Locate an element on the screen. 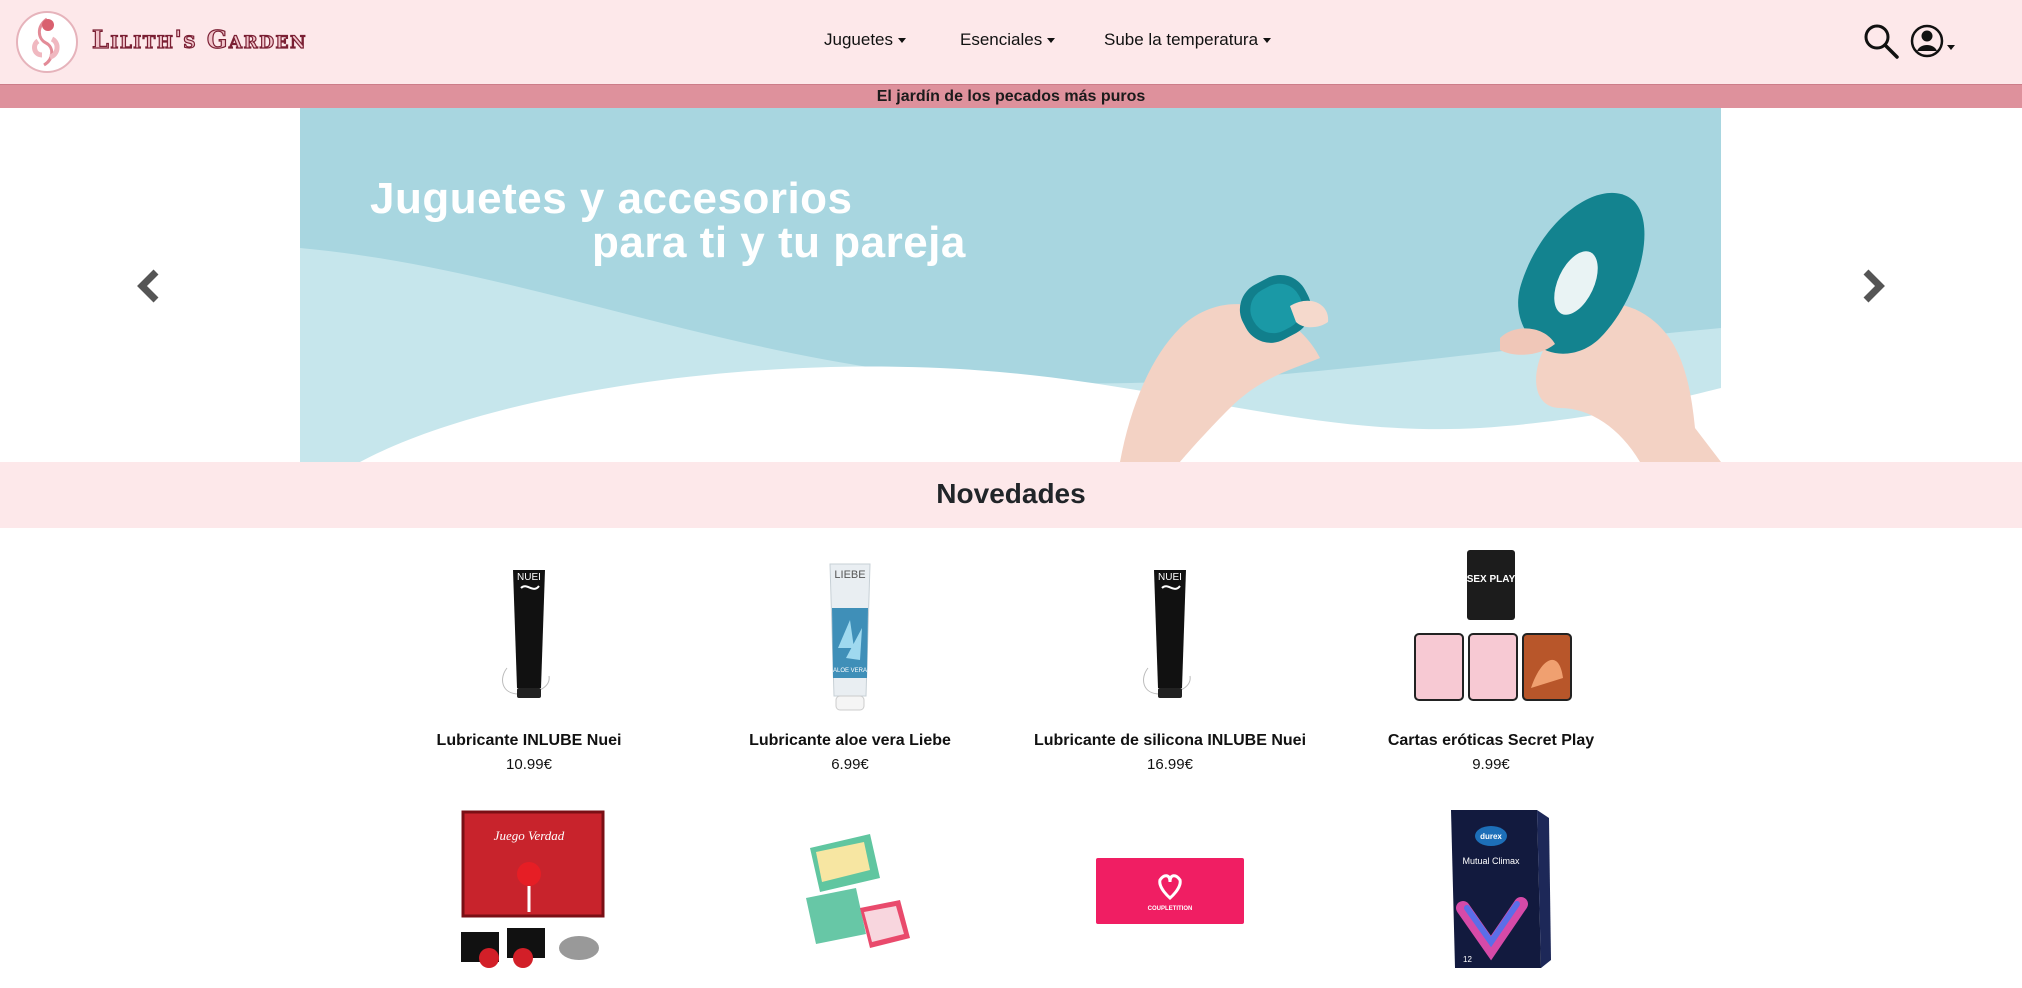 This screenshot has height=988, width=2022. juego-title: Juego Verdad is located at coordinates (529, 835).